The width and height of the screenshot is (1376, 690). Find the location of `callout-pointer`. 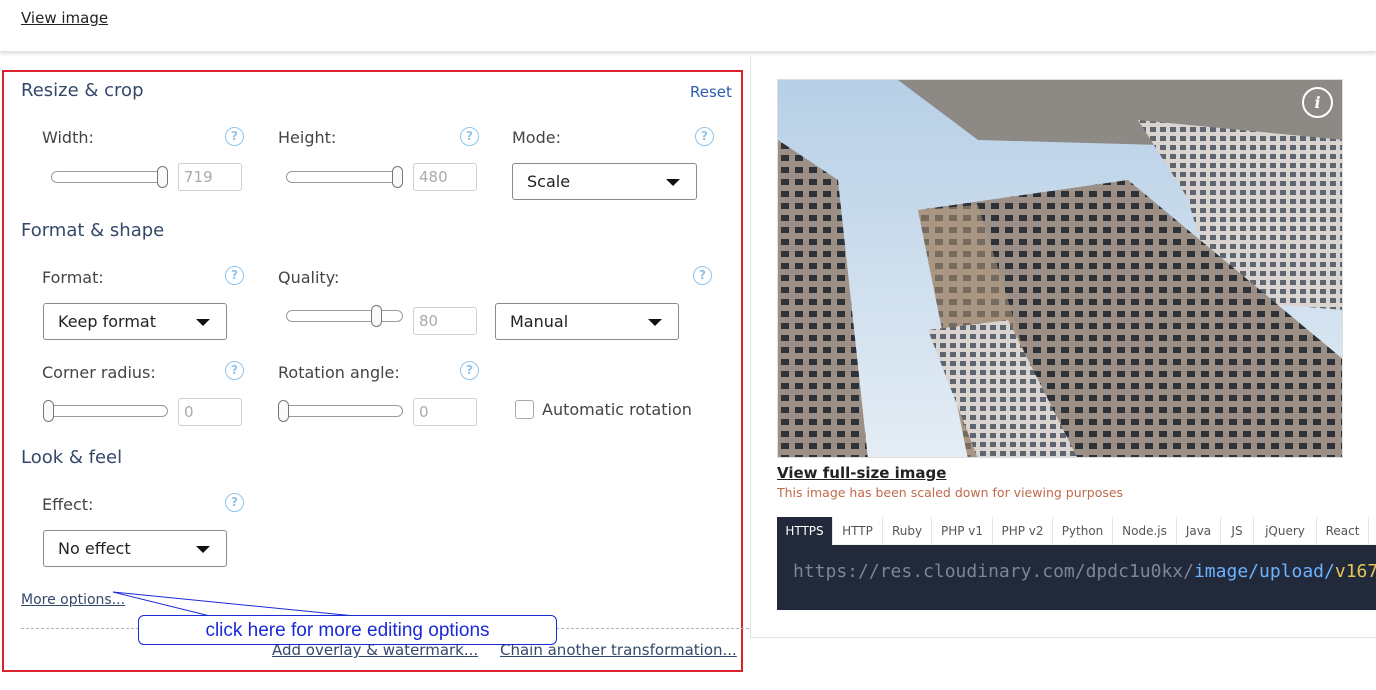

callout-pointer is located at coordinates (234, 604).